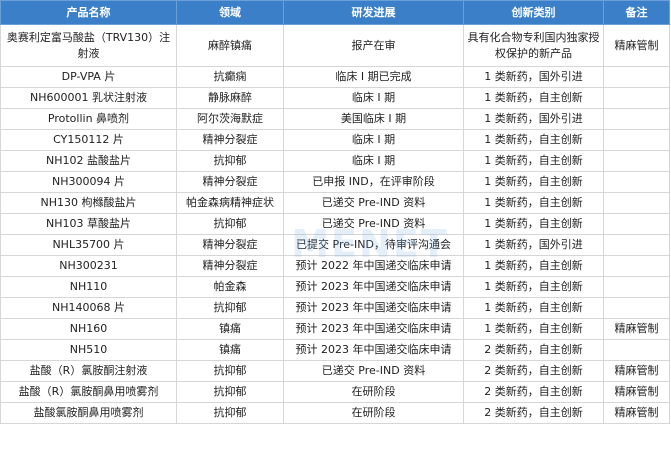 The height and width of the screenshot is (466, 671). Describe the element at coordinates (533, 12) in the screenshot. I see `header-innovation-category: 创新类别` at that location.